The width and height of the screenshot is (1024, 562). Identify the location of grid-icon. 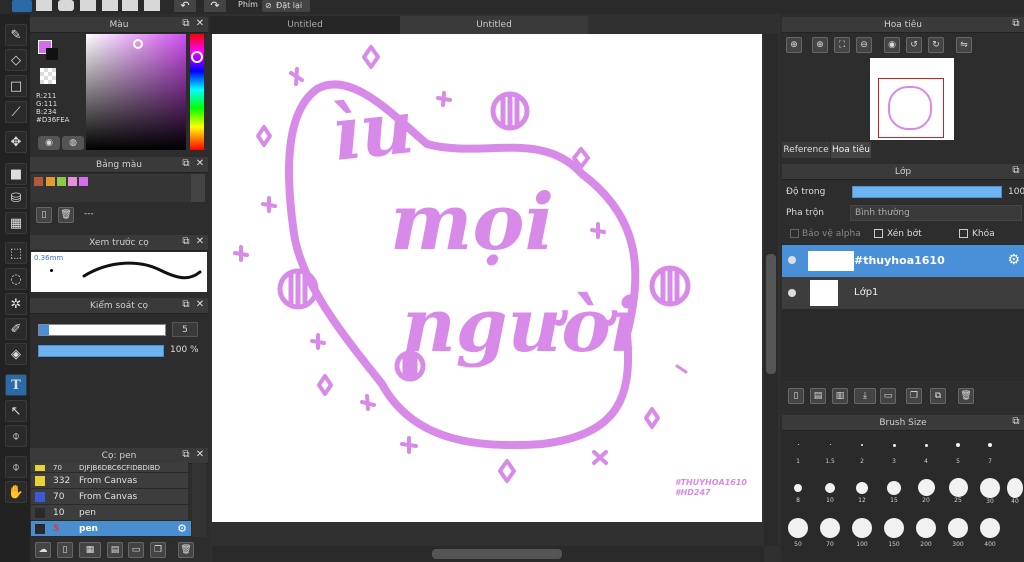
(152, 5).